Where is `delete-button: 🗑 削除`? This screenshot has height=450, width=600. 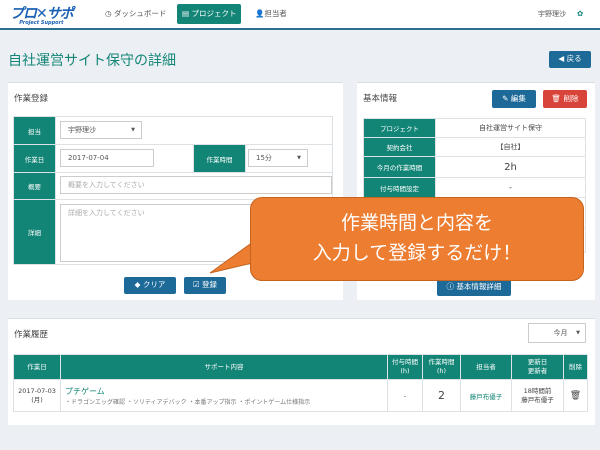 delete-button: 🗑 削除 is located at coordinates (565, 99).